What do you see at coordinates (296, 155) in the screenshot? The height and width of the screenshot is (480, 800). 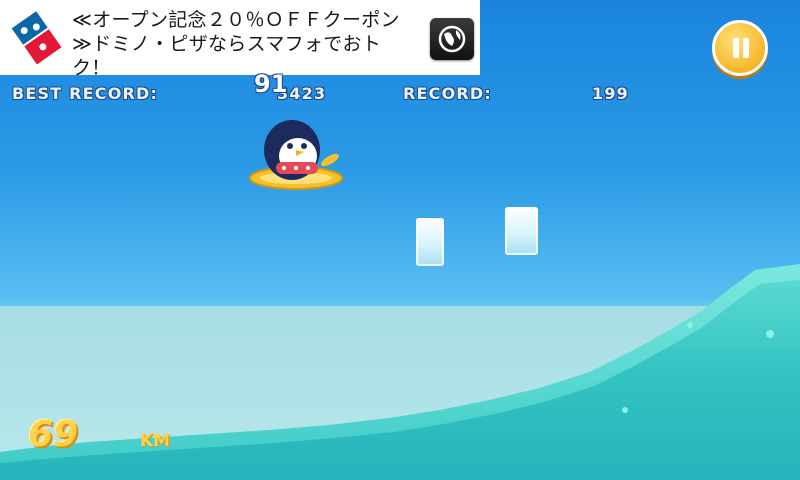 I see `penguin-player` at bounding box center [296, 155].